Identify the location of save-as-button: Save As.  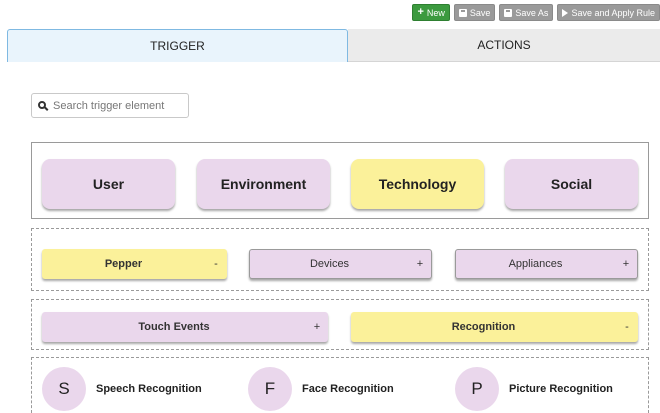
(526, 12).